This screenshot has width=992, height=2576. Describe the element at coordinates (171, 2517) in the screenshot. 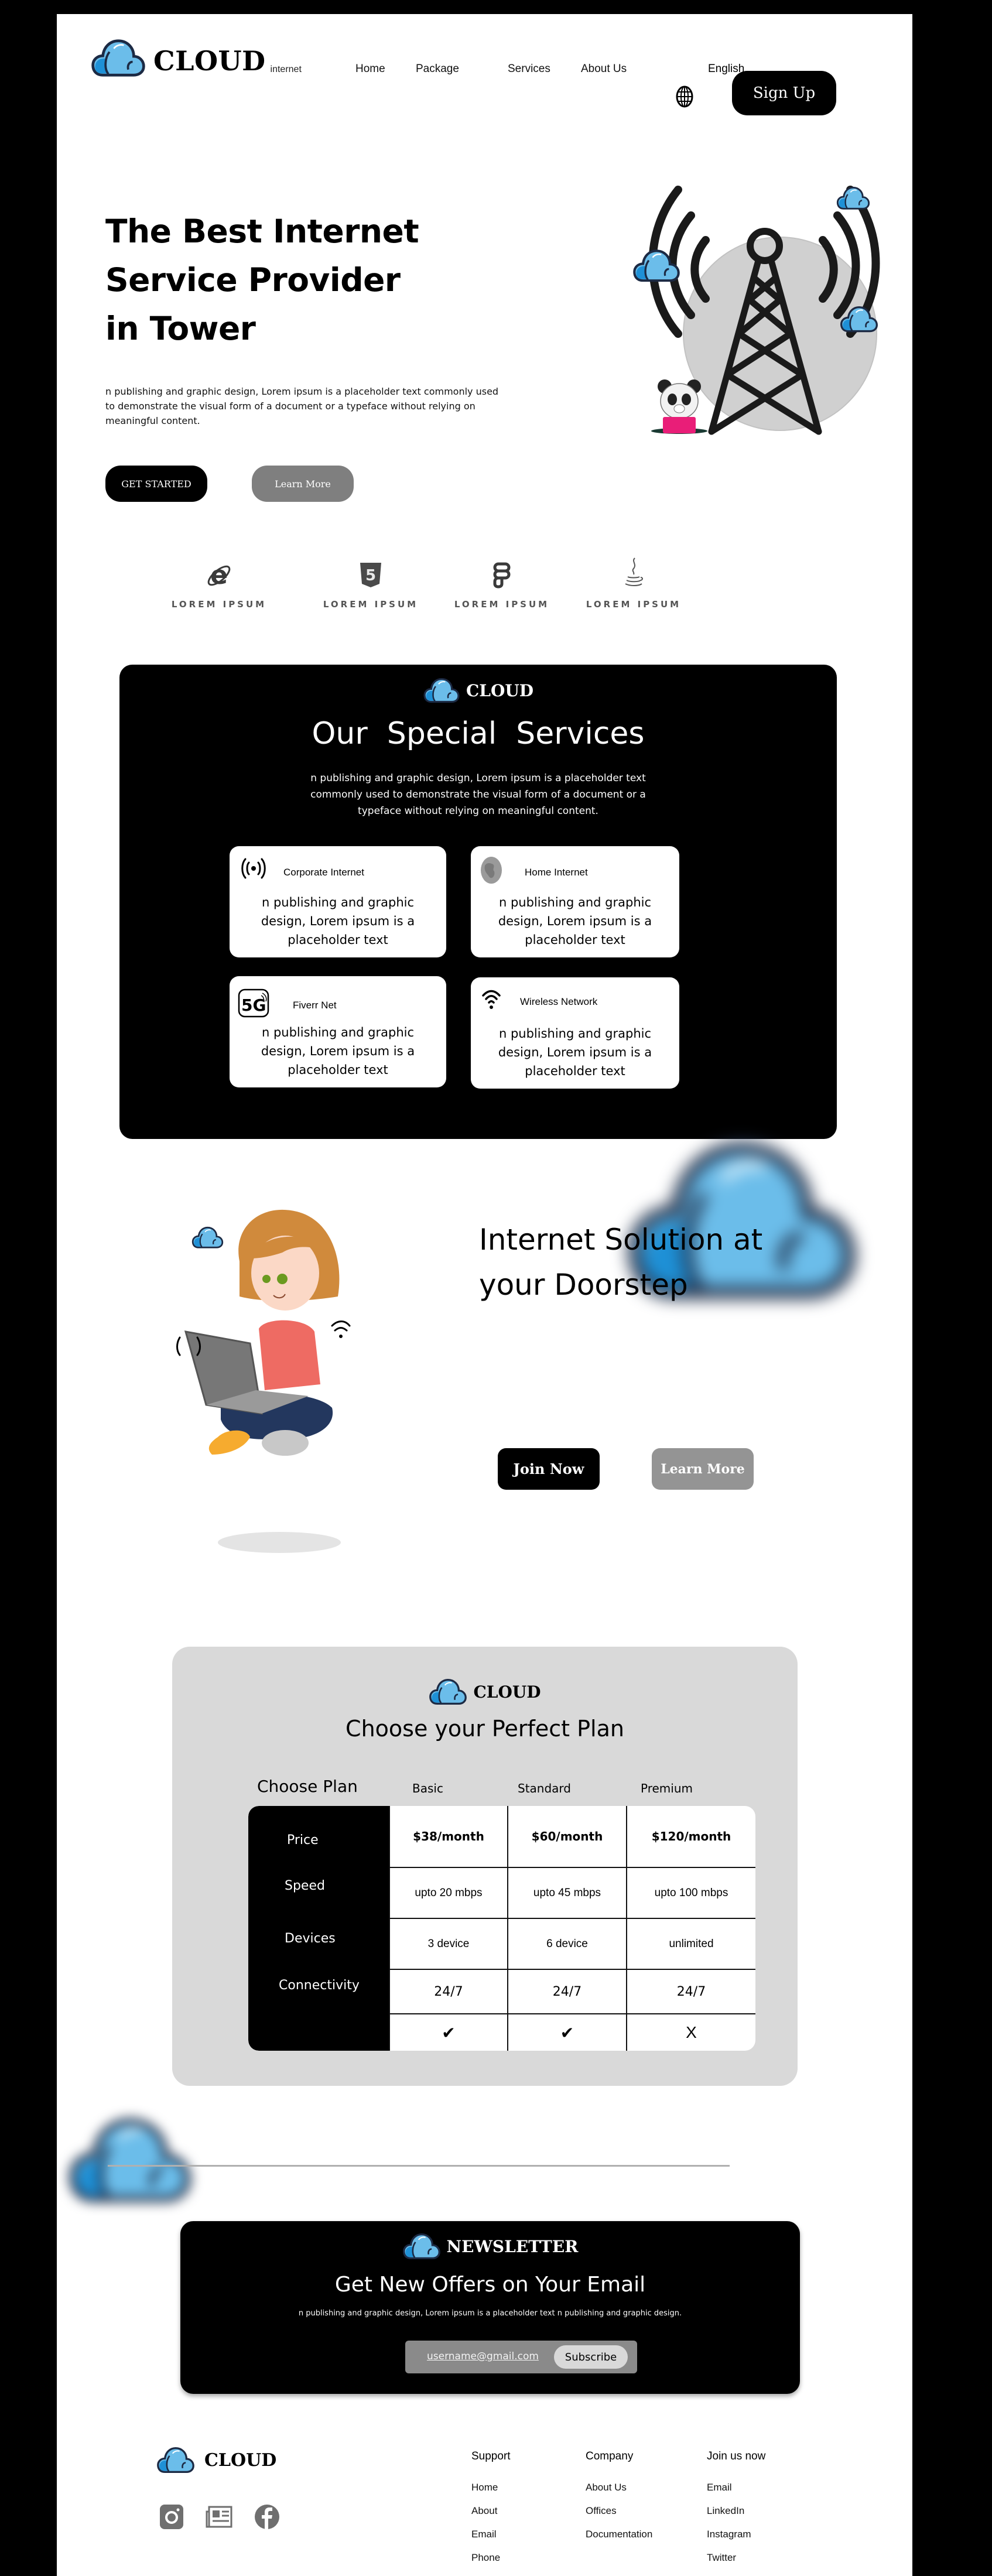

I see `instagram-icon` at that location.